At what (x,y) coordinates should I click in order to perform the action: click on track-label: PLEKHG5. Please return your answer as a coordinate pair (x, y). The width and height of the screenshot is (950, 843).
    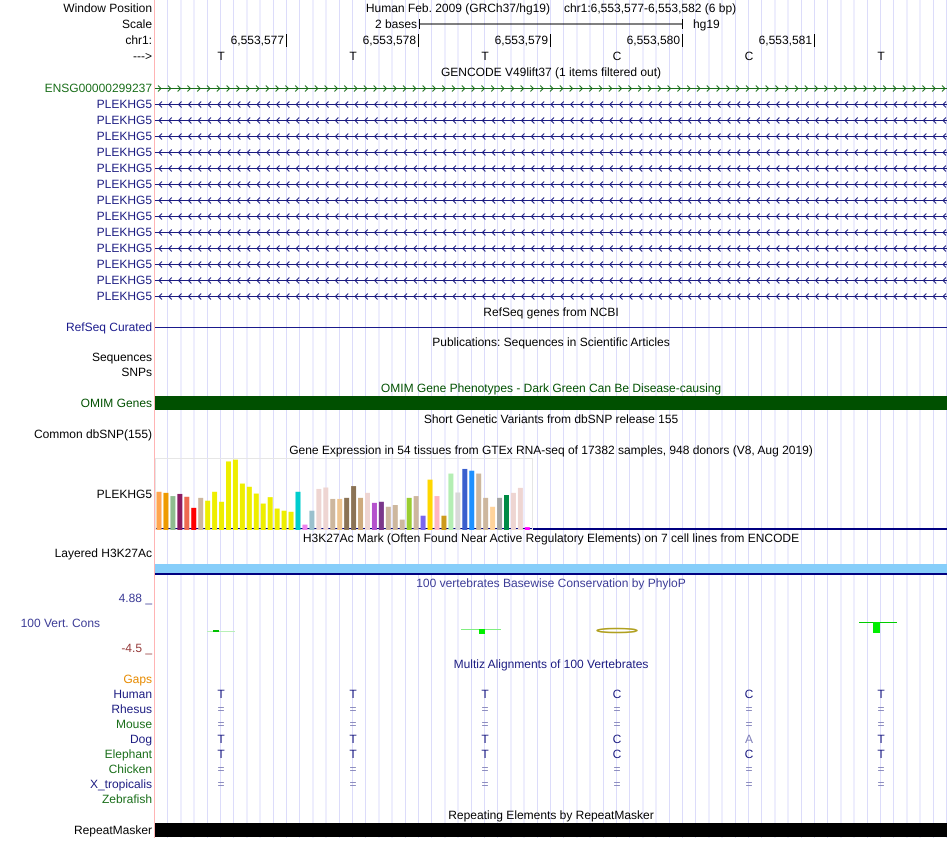
    Looking at the image, I should click on (124, 494).